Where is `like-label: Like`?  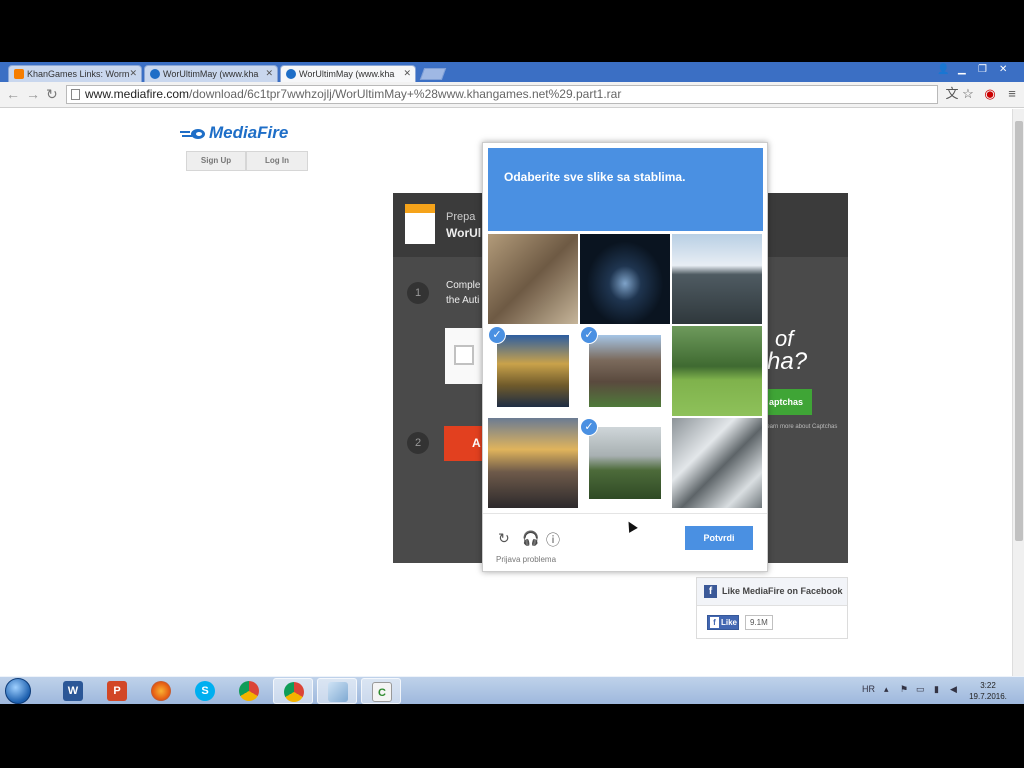 like-label: Like is located at coordinates (729, 622).